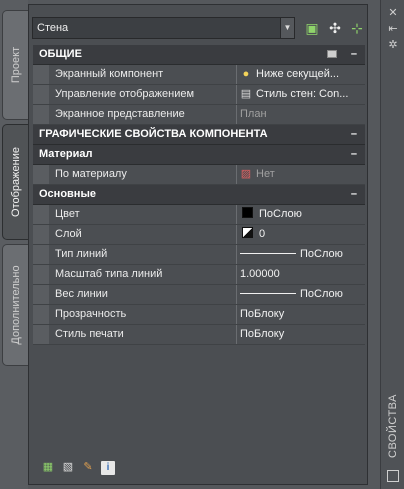 This screenshot has height=489, width=404. I want to click on property-row: Вес линии ПоСлою, so click(199, 295).